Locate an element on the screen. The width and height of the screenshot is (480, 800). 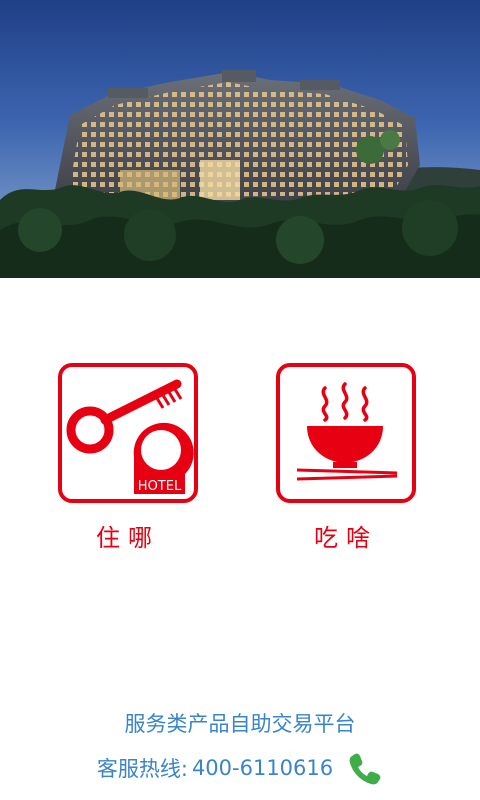
phone-icon is located at coordinates (365, 768).